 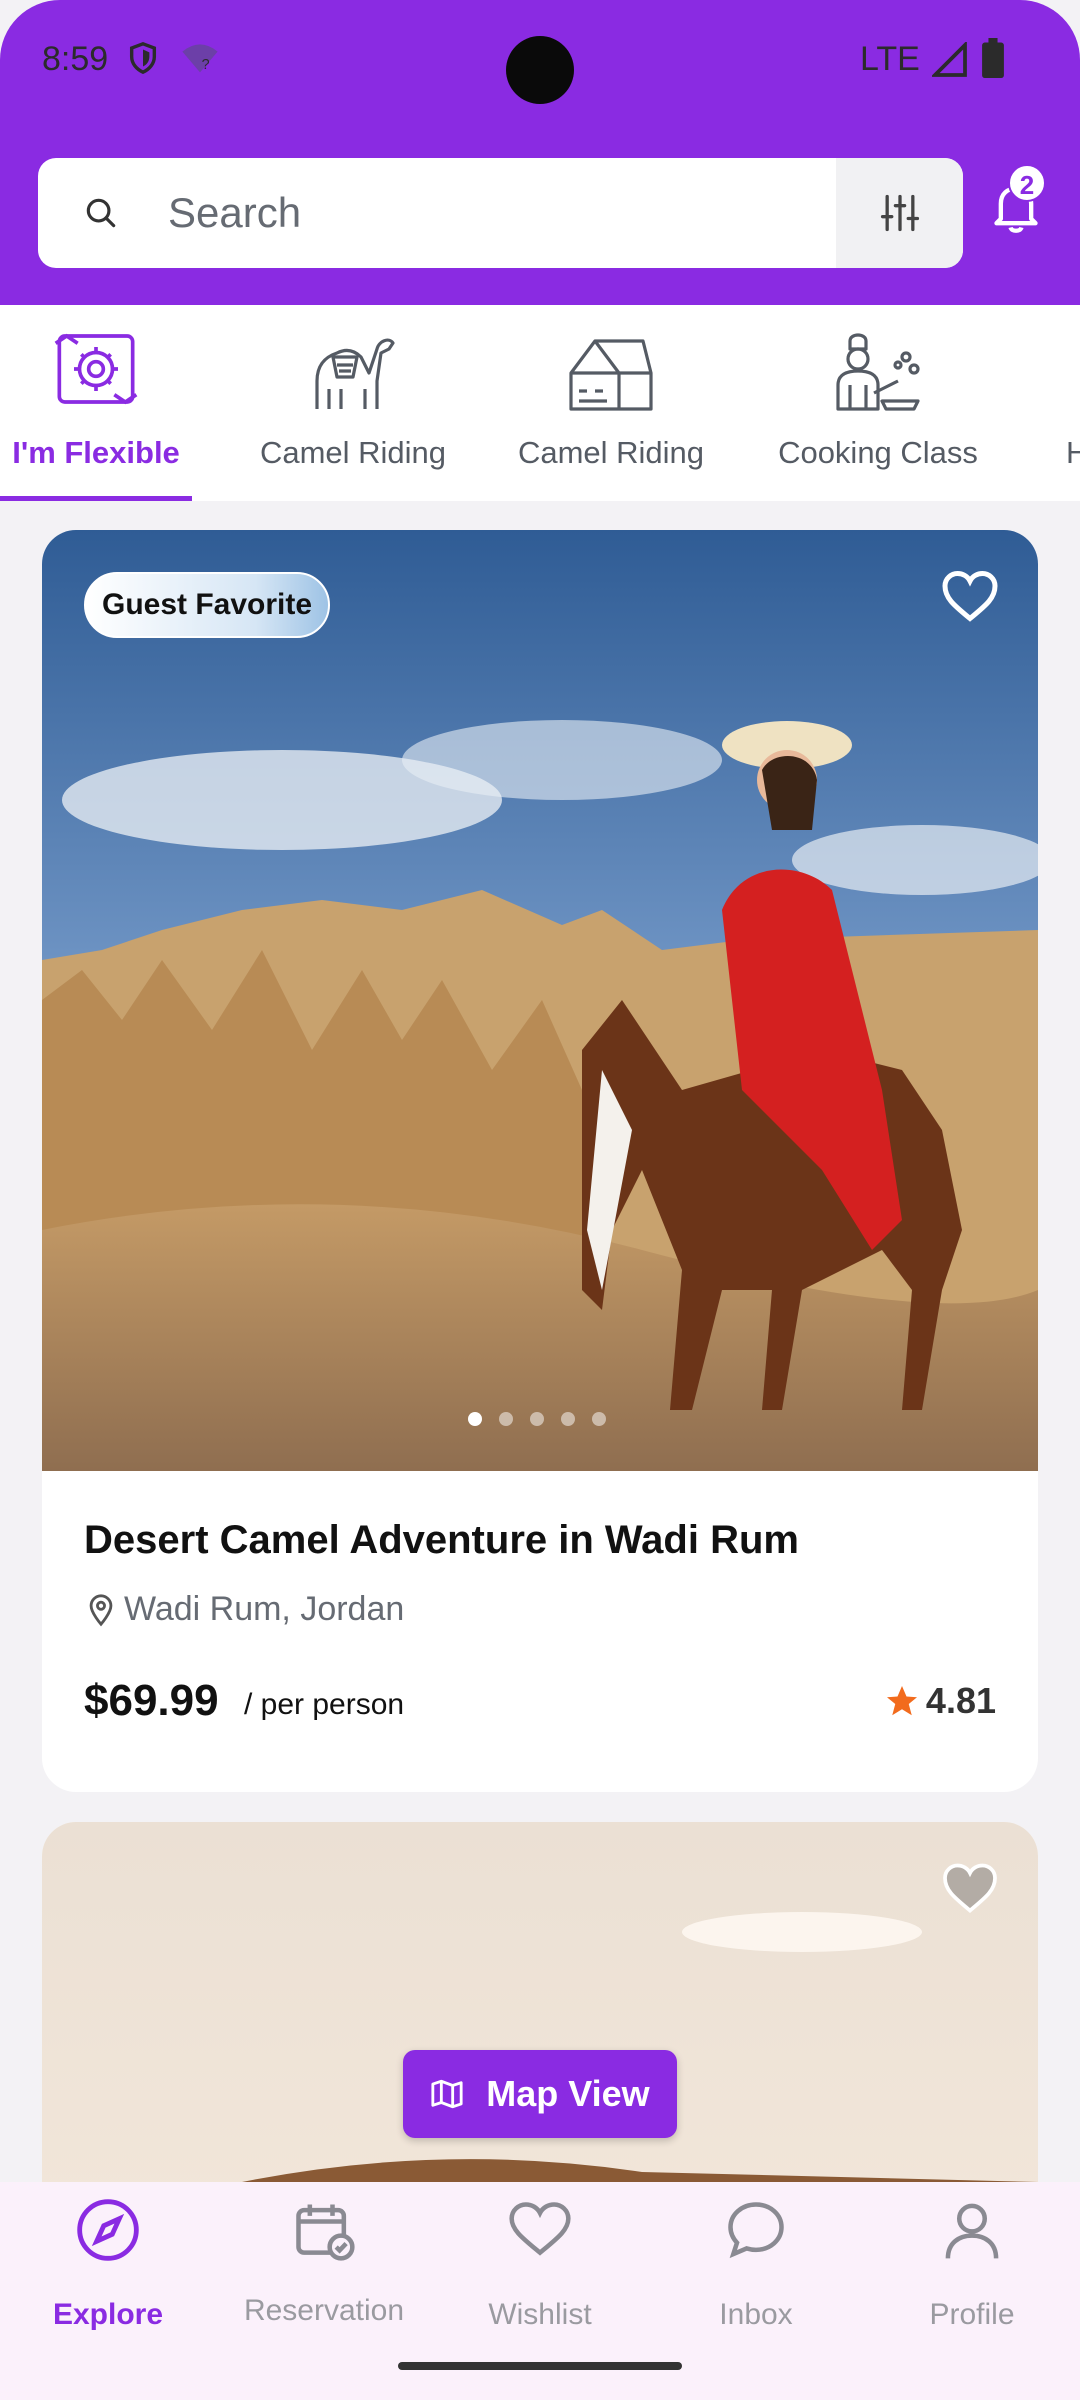 What do you see at coordinates (890, 59) in the screenshot?
I see `network-type: LTE` at bounding box center [890, 59].